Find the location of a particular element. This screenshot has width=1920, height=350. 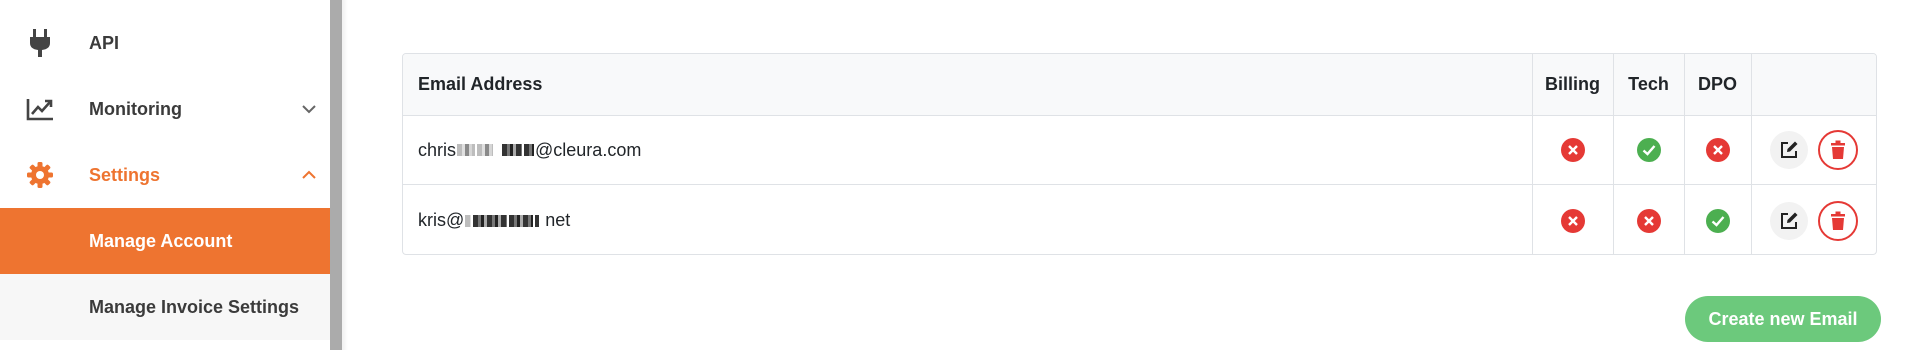

sidebar-item-monitoring: Monitoring is located at coordinates (165, 109).